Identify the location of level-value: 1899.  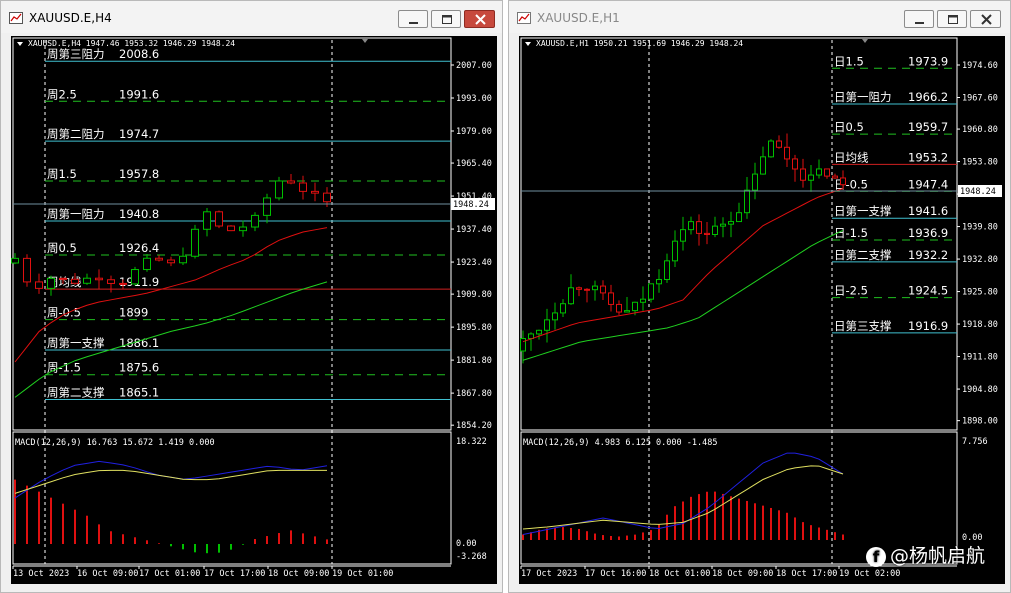
(133, 313).